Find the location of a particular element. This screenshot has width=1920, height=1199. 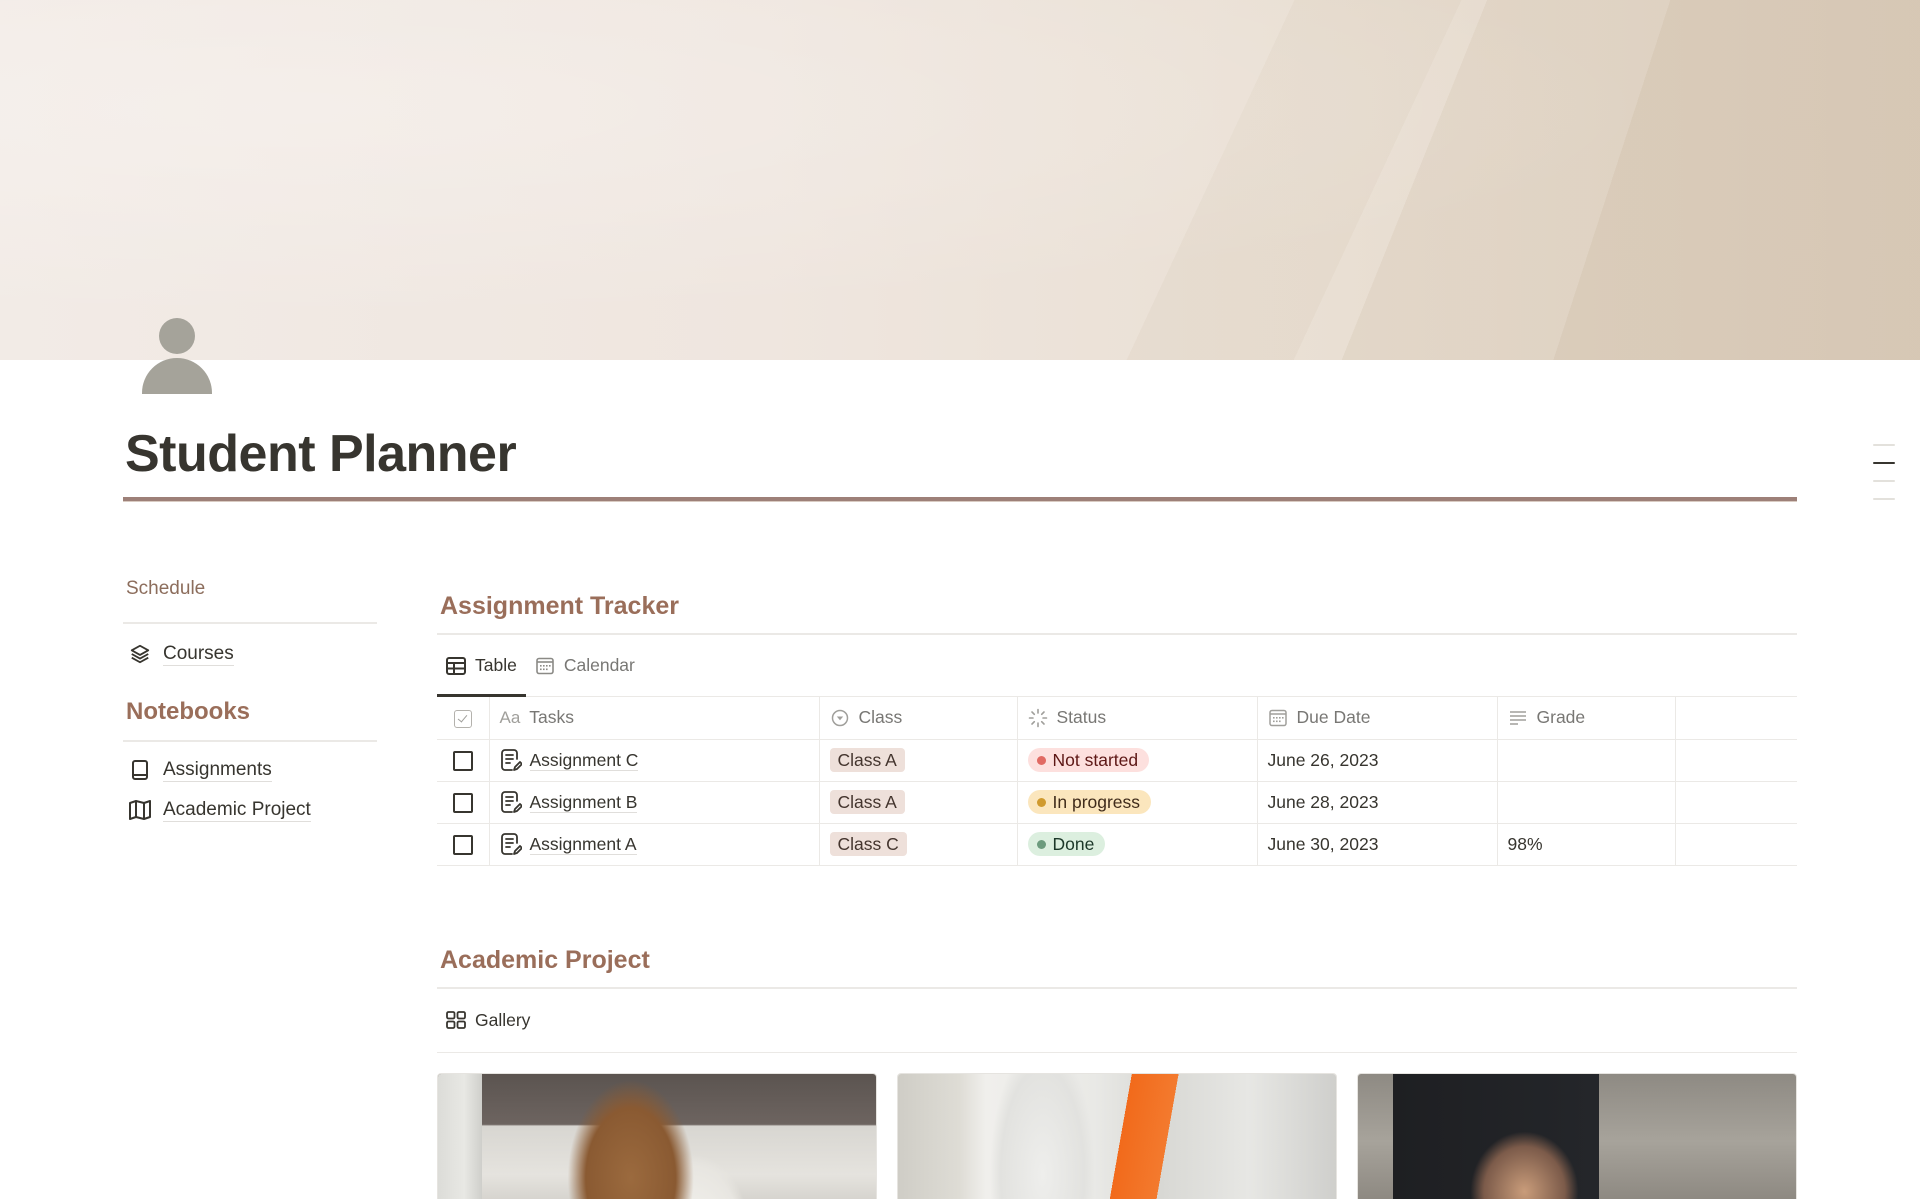

camera-filming-photo is located at coordinates (1577, 1136).